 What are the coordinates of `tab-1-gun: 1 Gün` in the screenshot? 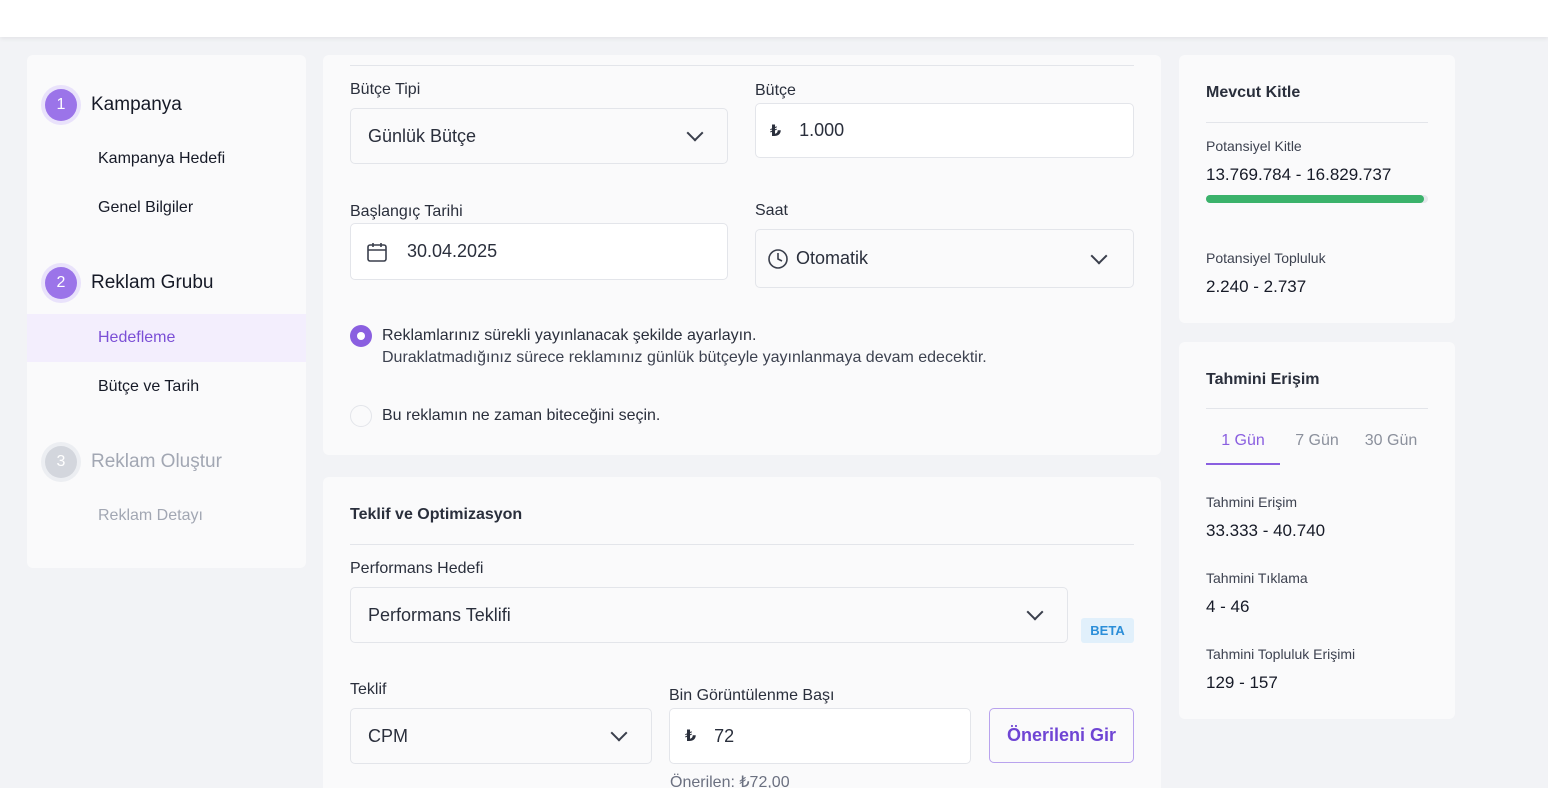 It's located at (1243, 441).